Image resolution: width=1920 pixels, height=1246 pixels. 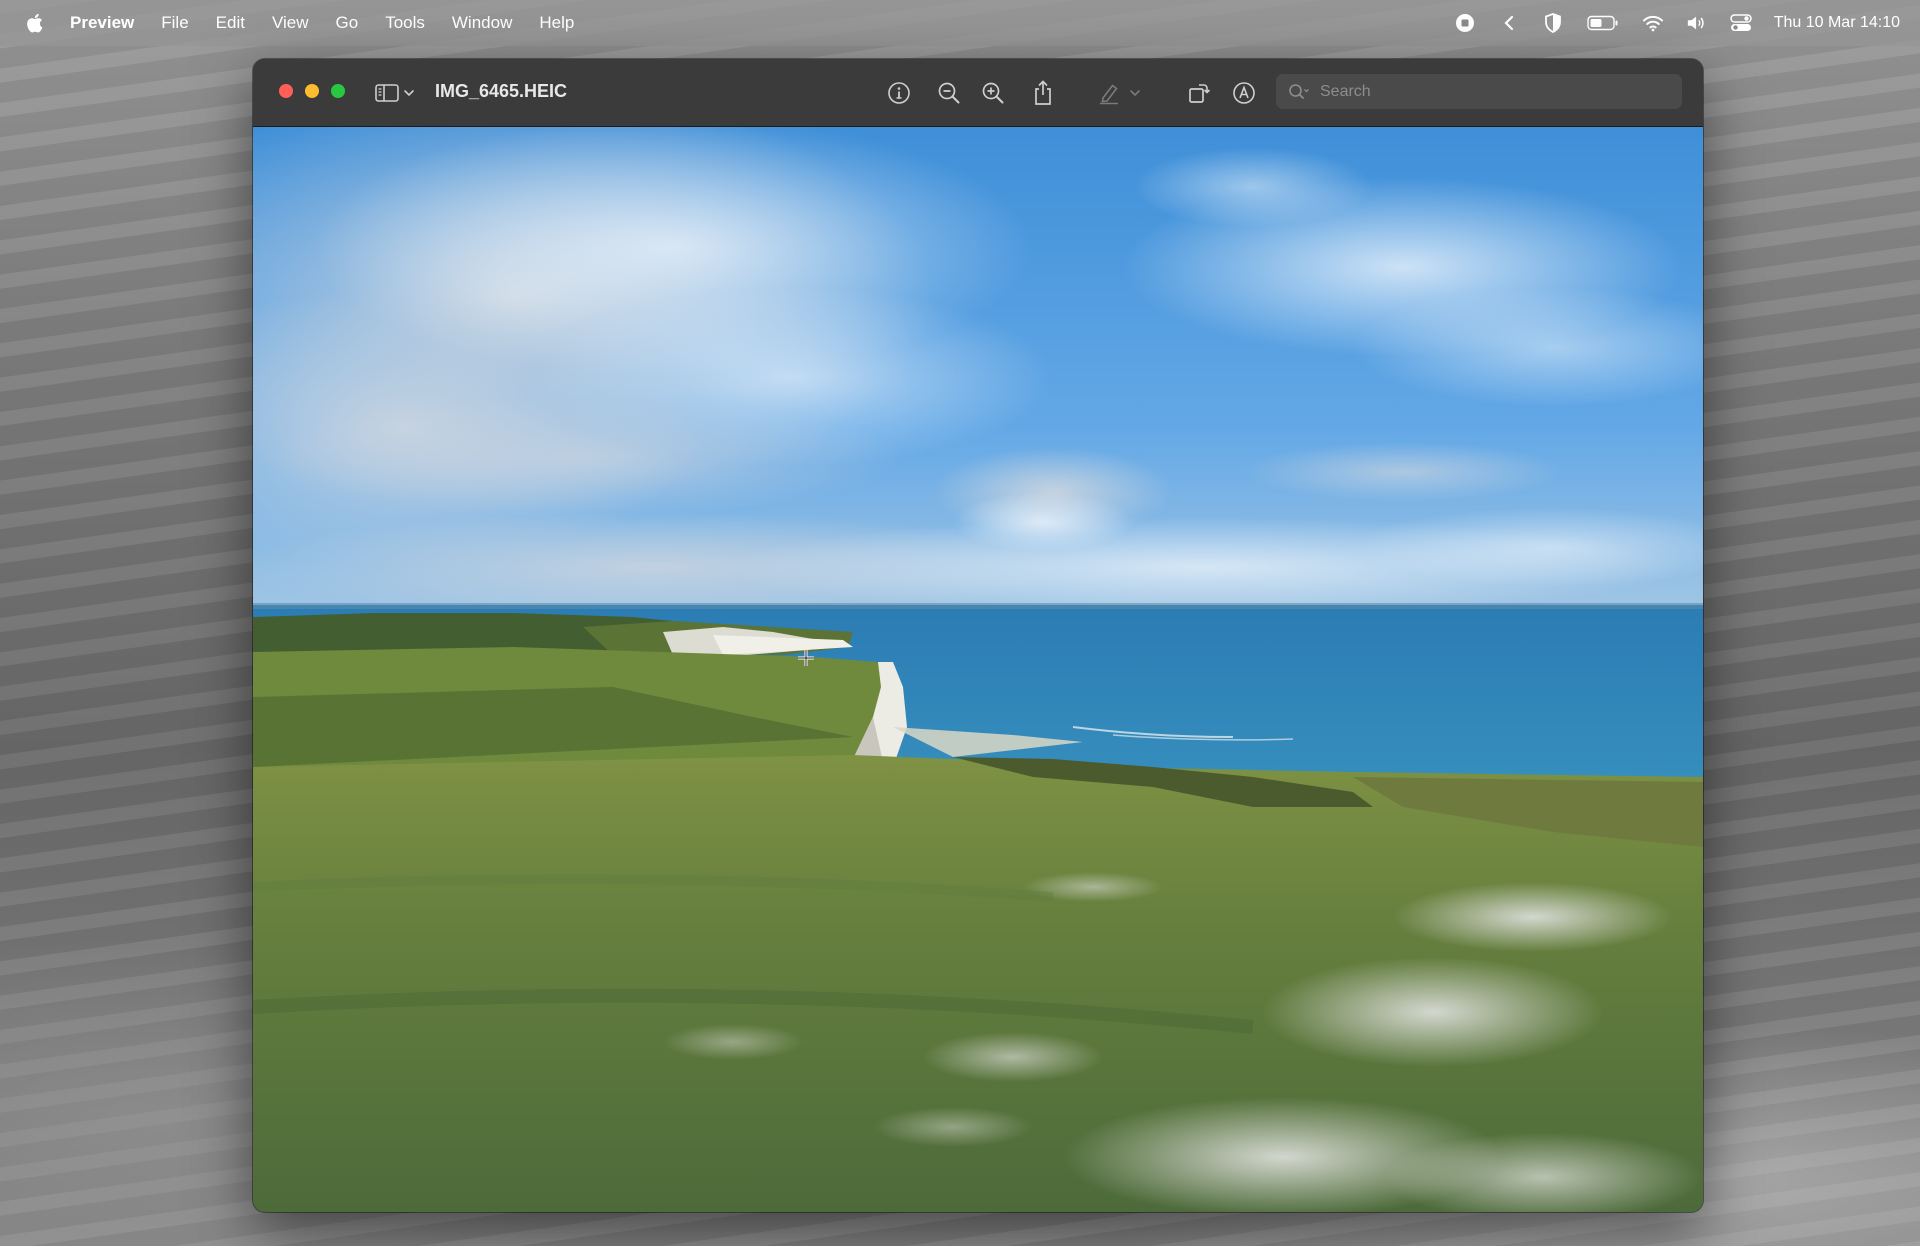 I want to click on menu-go: Go, so click(x=347, y=23).